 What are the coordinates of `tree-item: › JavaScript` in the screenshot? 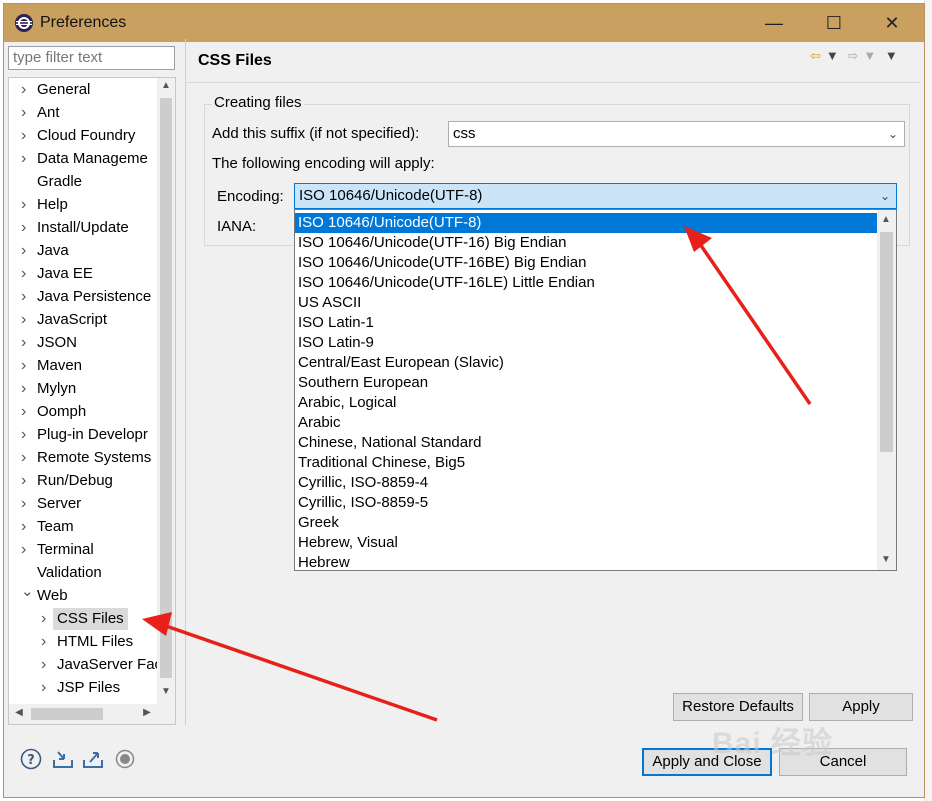 It's located at (89, 320).